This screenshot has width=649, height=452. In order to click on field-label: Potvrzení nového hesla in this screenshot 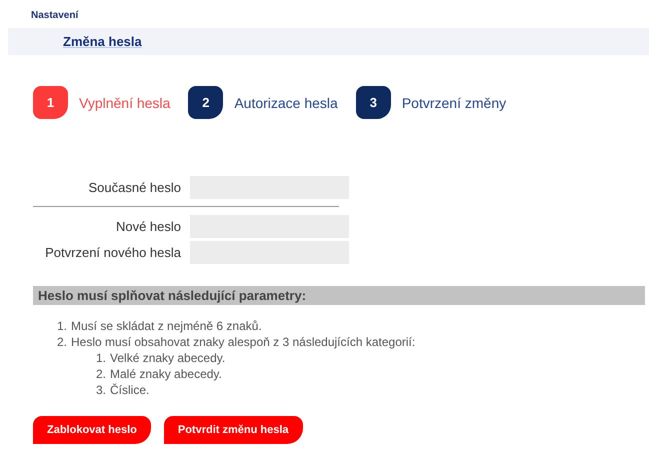, I will do `click(113, 252)`.